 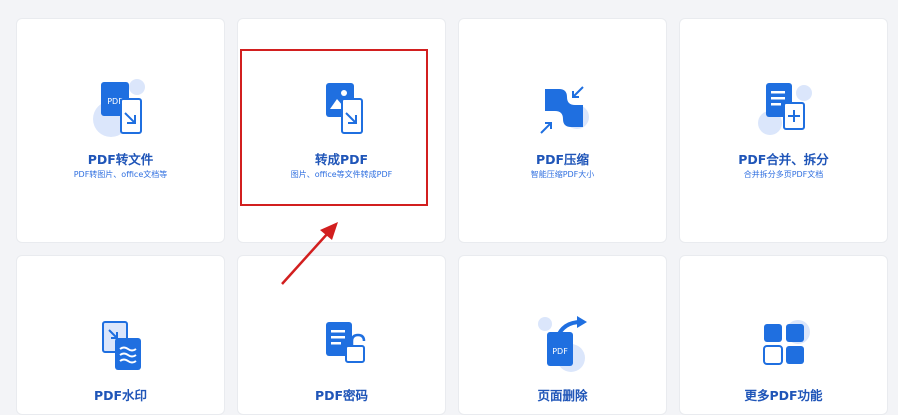 What do you see at coordinates (564, 110) in the screenshot?
I see `compress-icon` at bounding box center [564, 110].